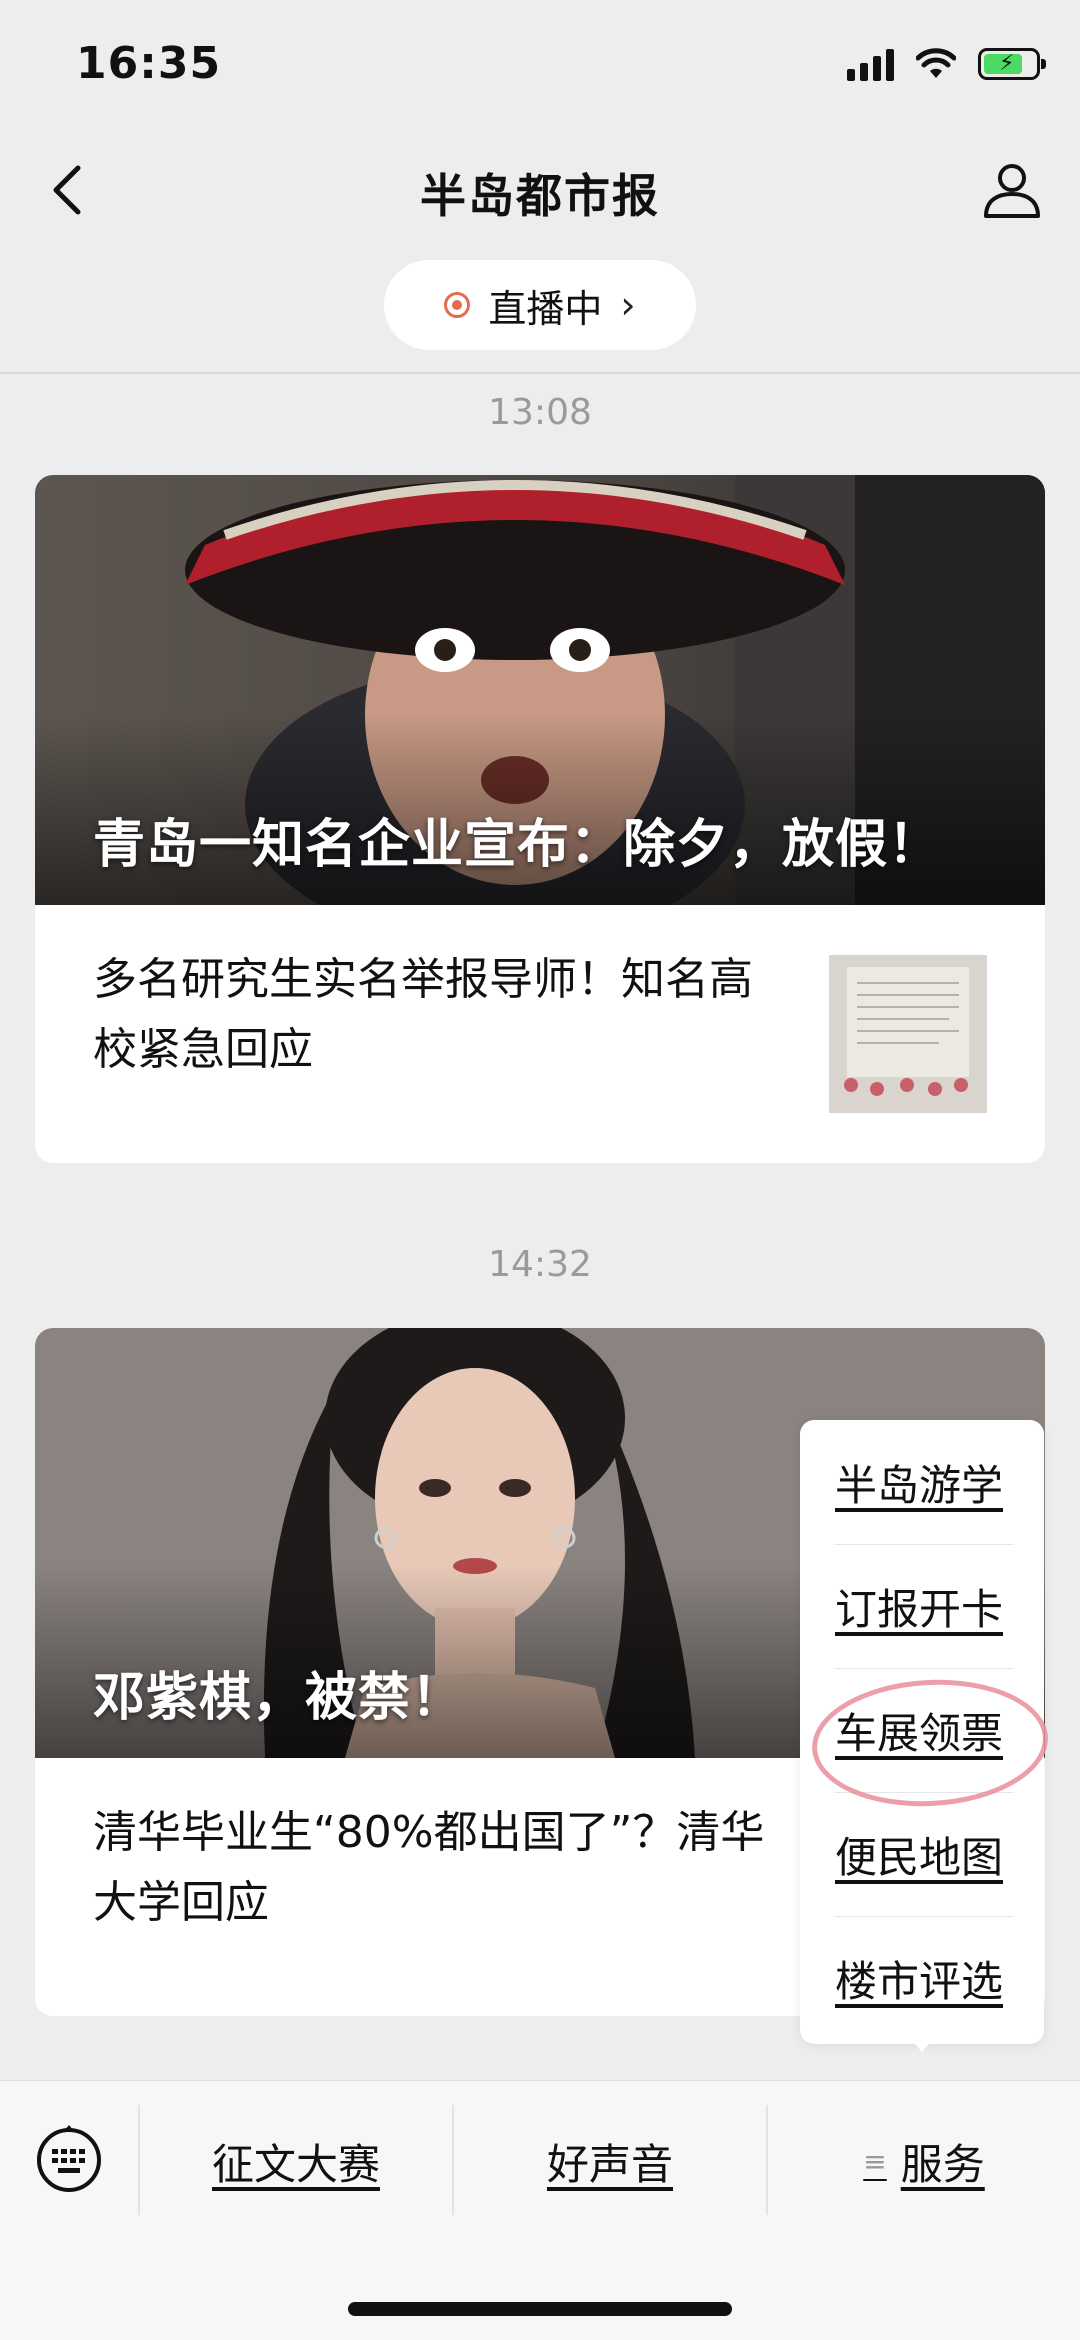 The height and width of the screenshot is (2340, 1080). Describe the element at coordinates (875, 2161) in the screenshot. I see `menu-lines-icon: ≡` at that location.